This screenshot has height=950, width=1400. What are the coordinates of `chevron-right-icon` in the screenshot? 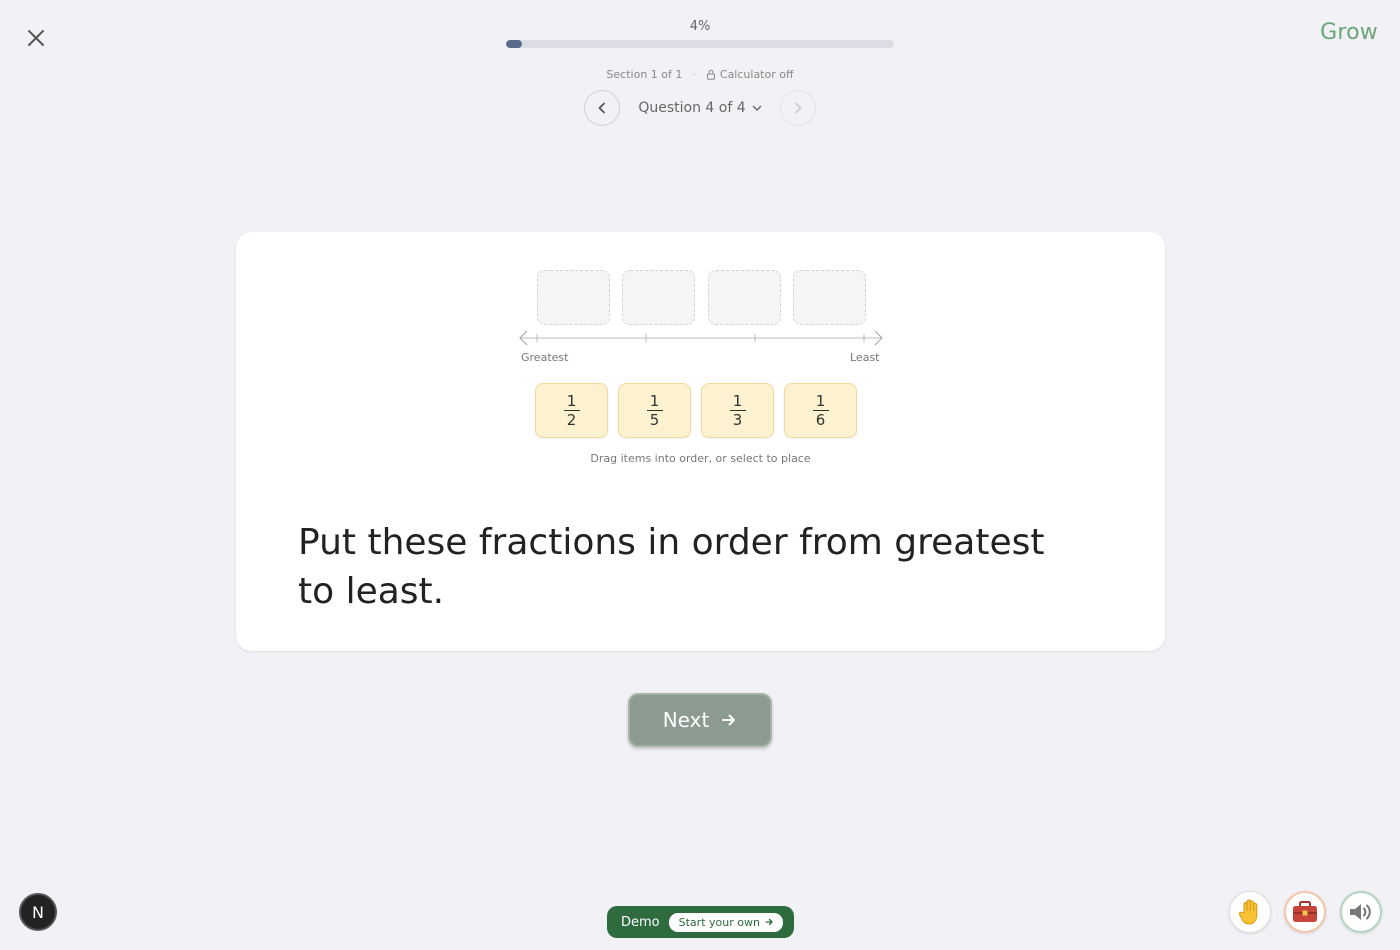 It's located at (798, 108).